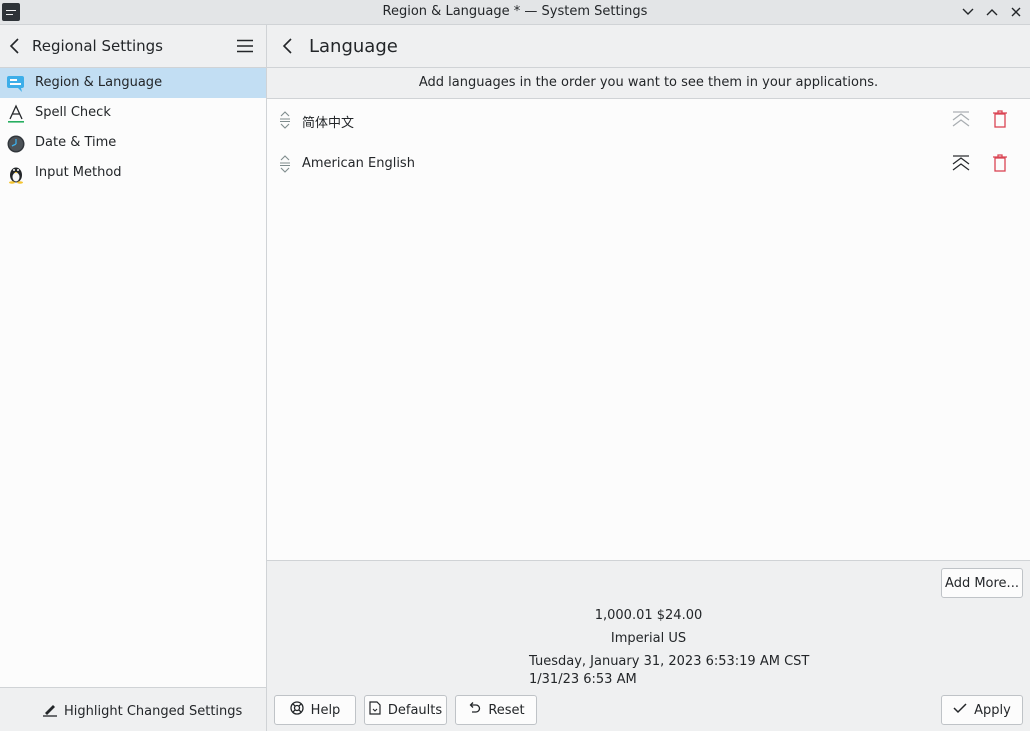 The height and width of the screenshot is (731, 1030). What do you see at coordinates (245, 48) in the screenshot?
I see `hamburger-menu-icon` at bounding box center [245, 48].